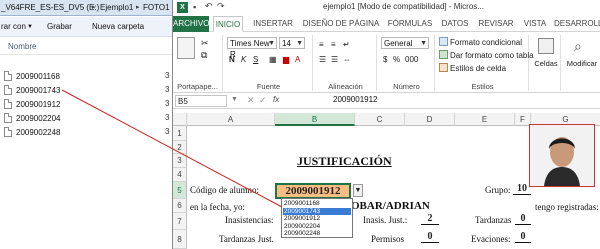 The width and height of the screenshot is (600, 249). Describe the element at coordinates (180, 190) in the screenshot. I see `row-header: 5` at that location.